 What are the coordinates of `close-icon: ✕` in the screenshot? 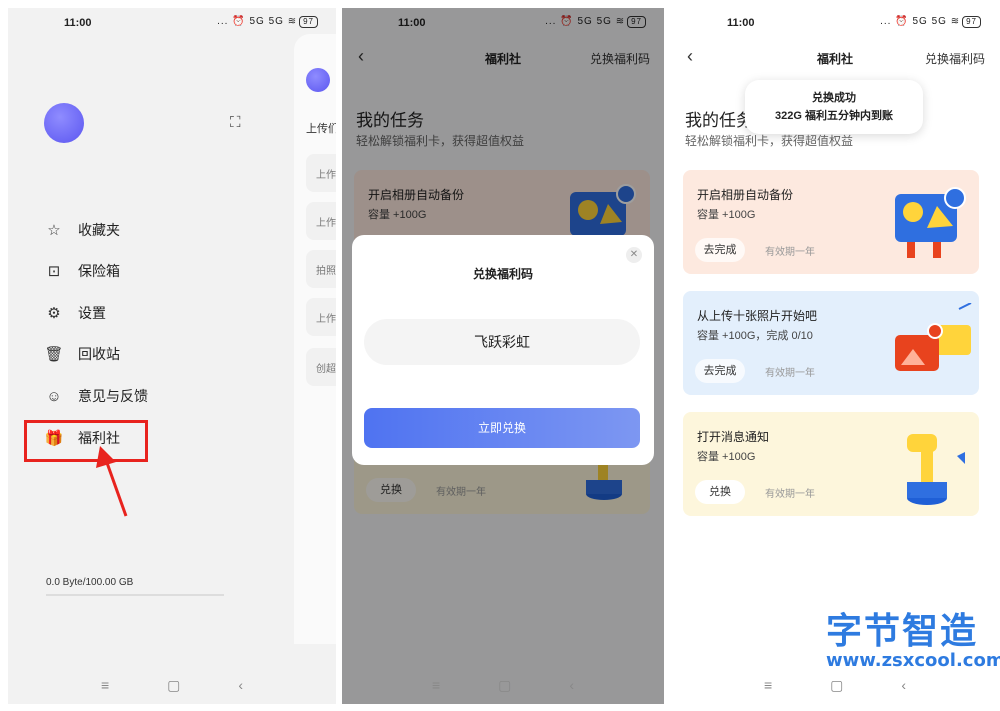 It's located at (634, 255).